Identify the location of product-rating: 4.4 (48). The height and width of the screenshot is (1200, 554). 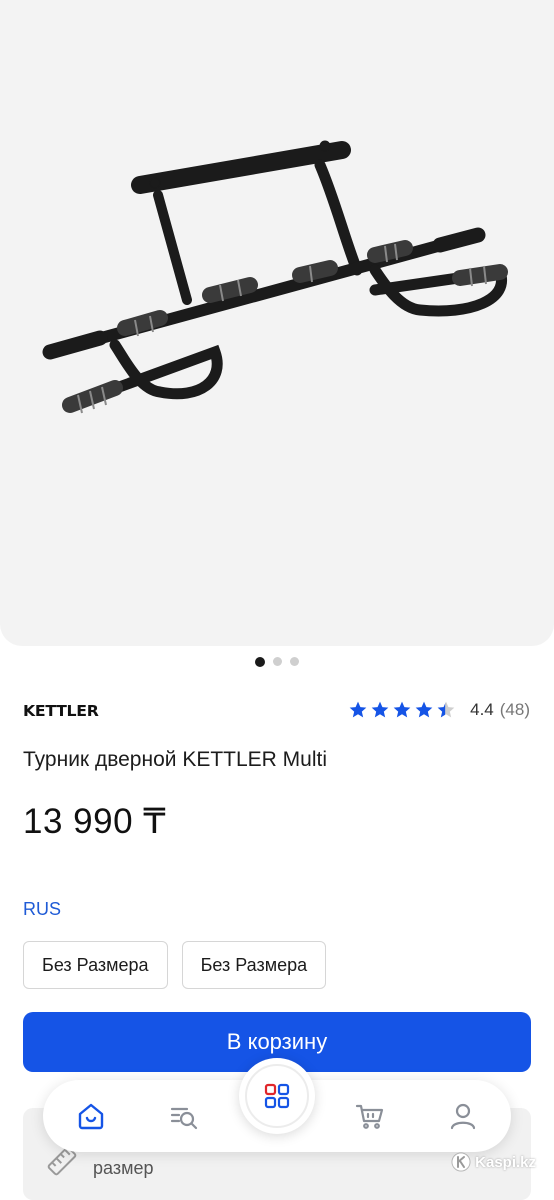
(439, 710).